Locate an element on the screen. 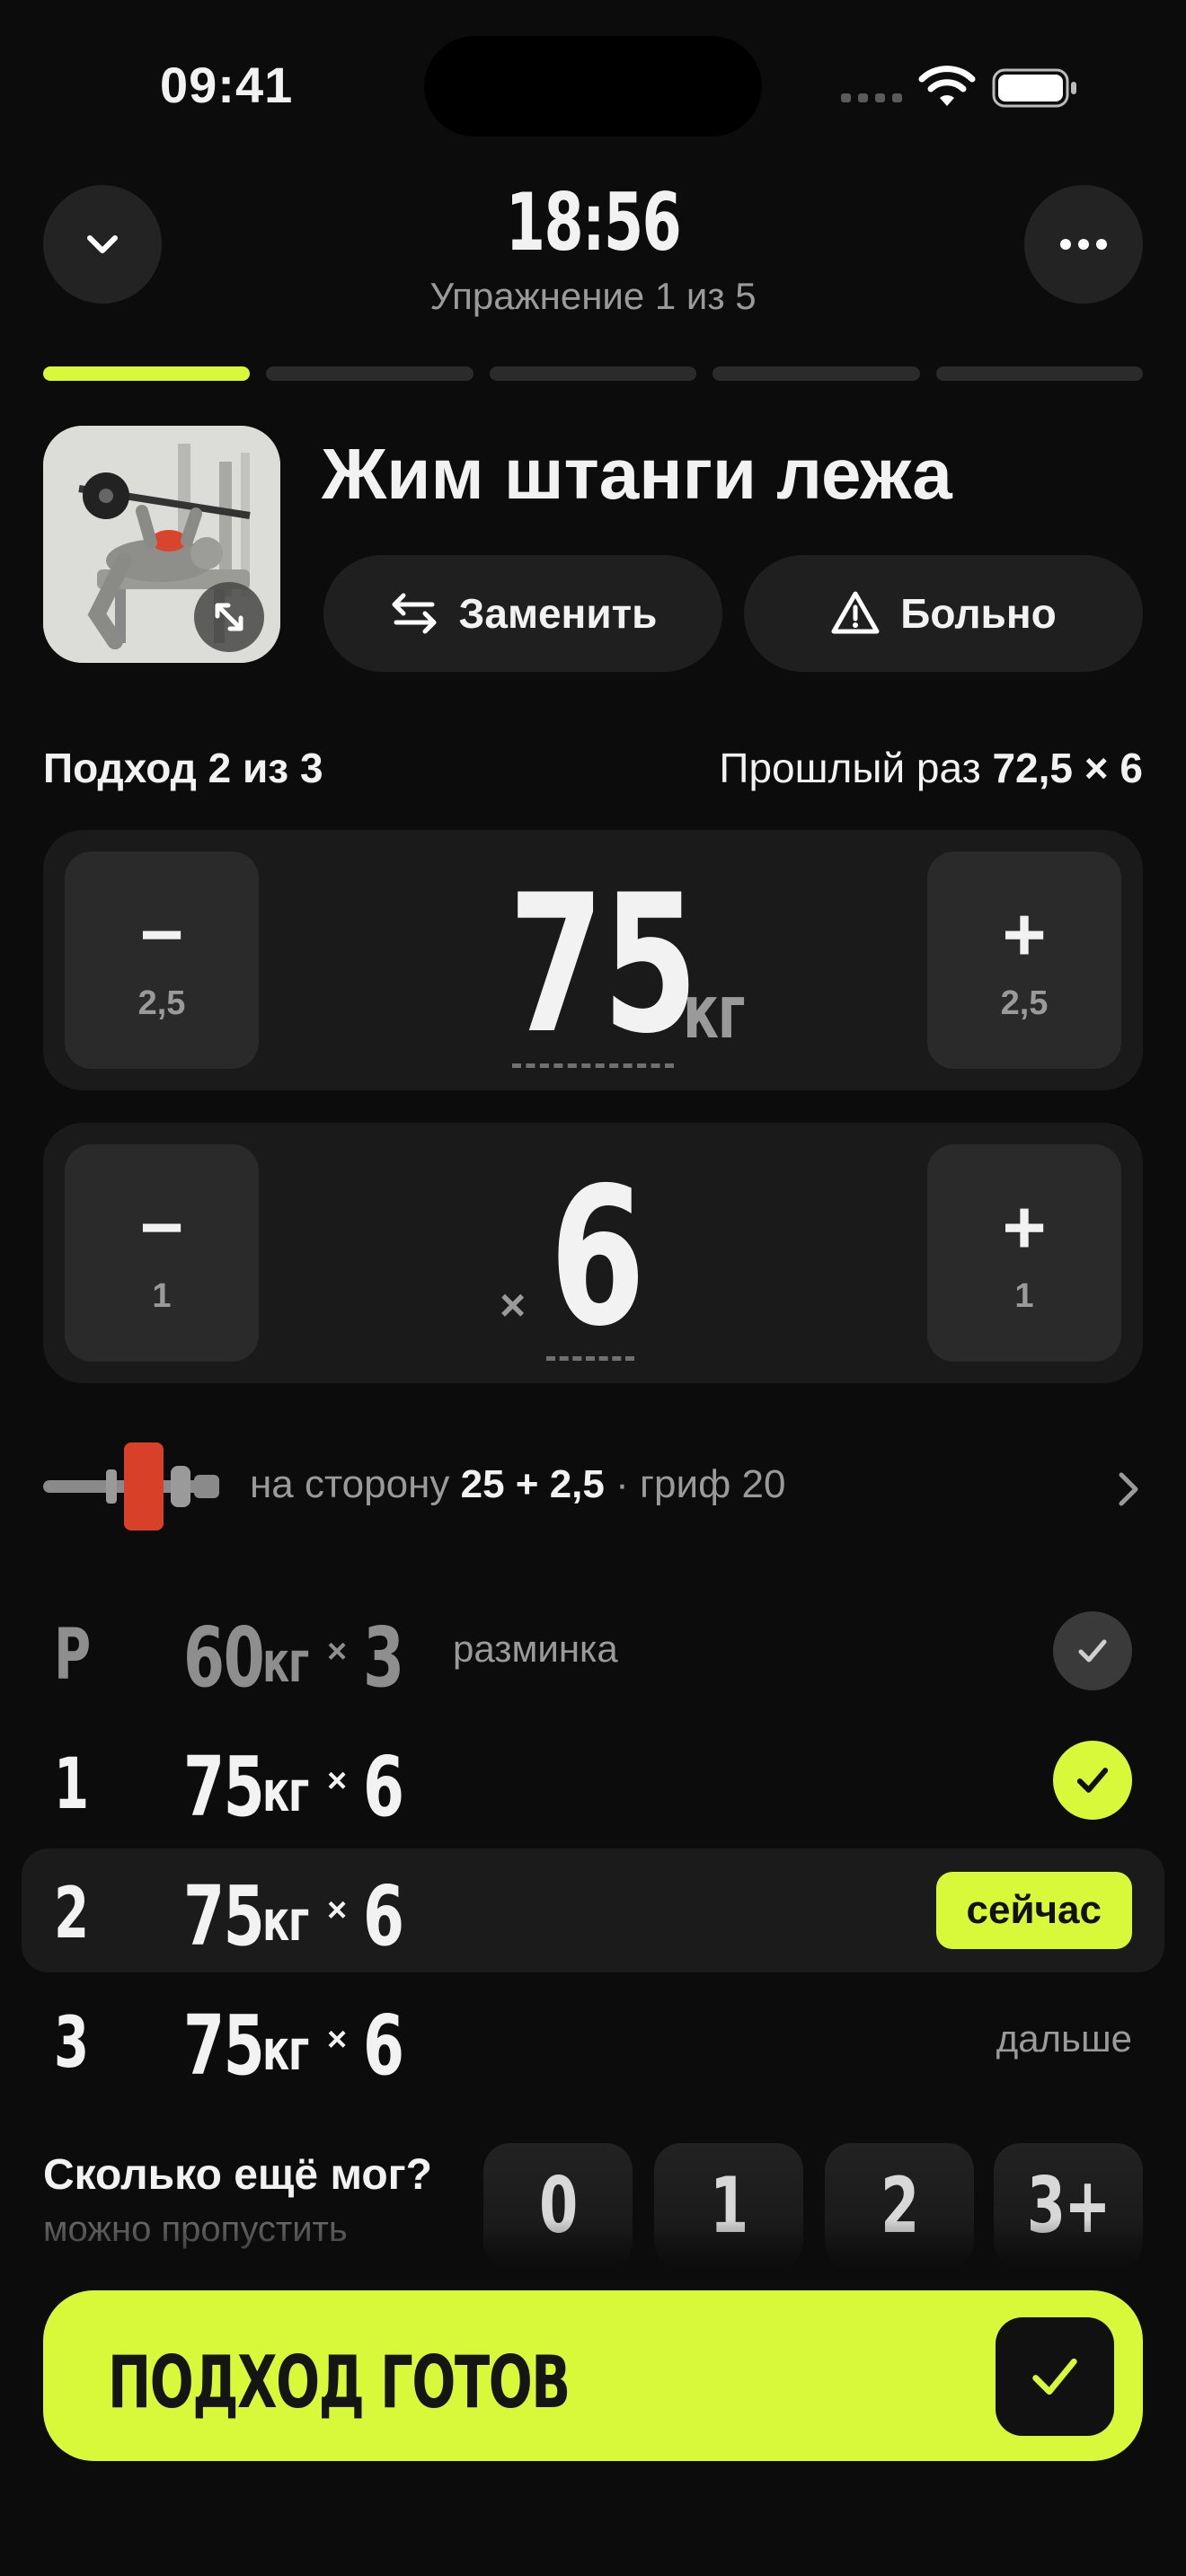 Image resolution: width=1186 pixels, height=2576 pixels. plates-bar-weight: · гриф 20 is located at coordinates (700, 1484).